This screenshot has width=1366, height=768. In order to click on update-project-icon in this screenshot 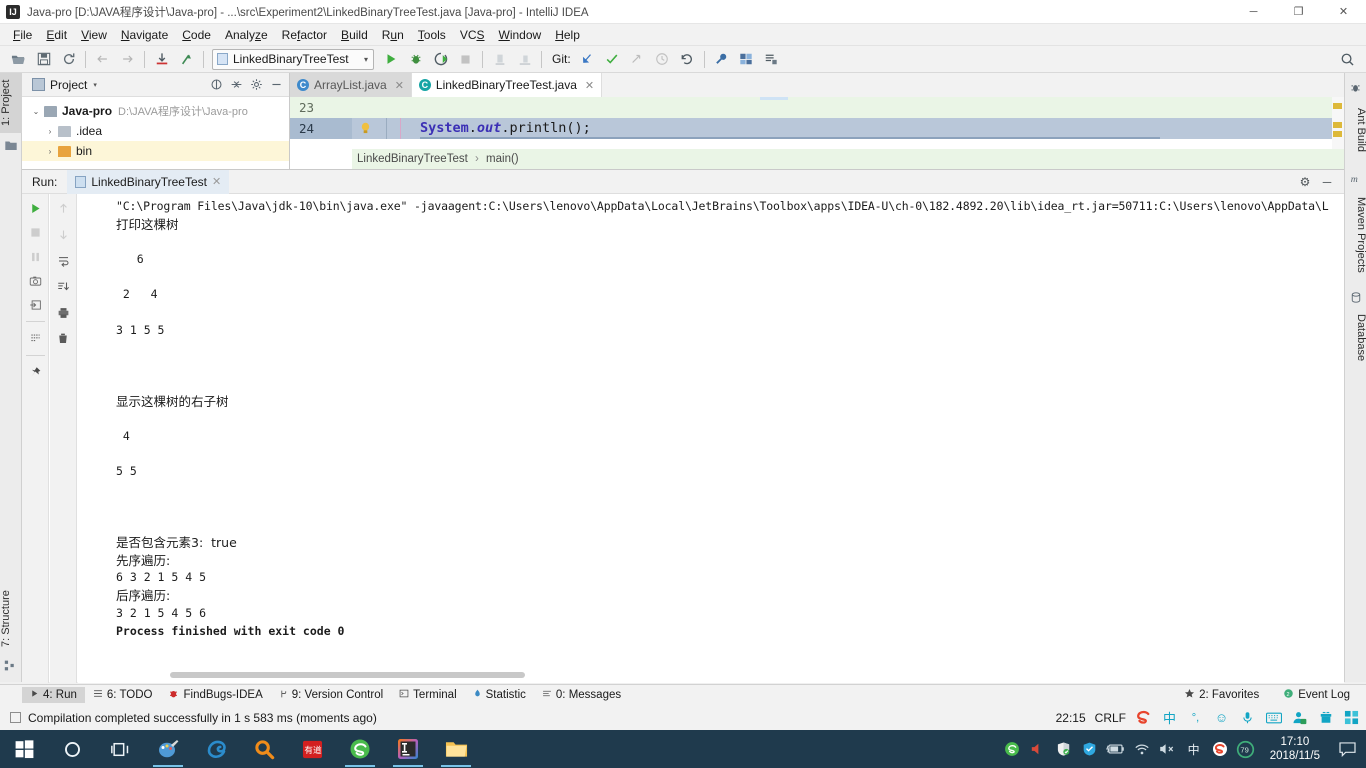, I will do `click(161, 59)`.